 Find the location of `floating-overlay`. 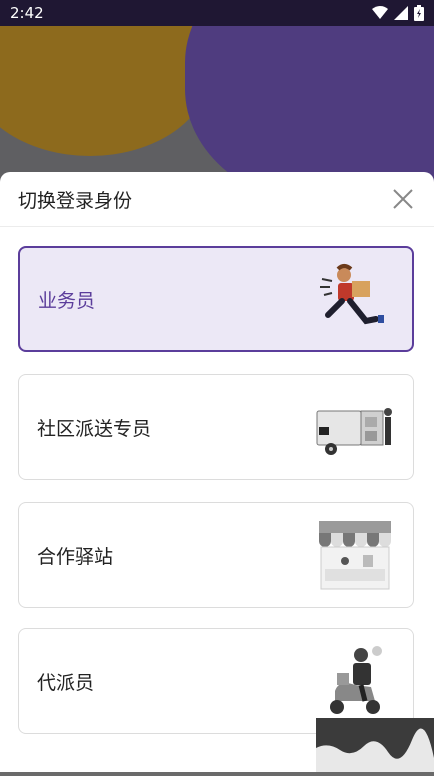

floating-overlay is located at coordinates (375, 745).